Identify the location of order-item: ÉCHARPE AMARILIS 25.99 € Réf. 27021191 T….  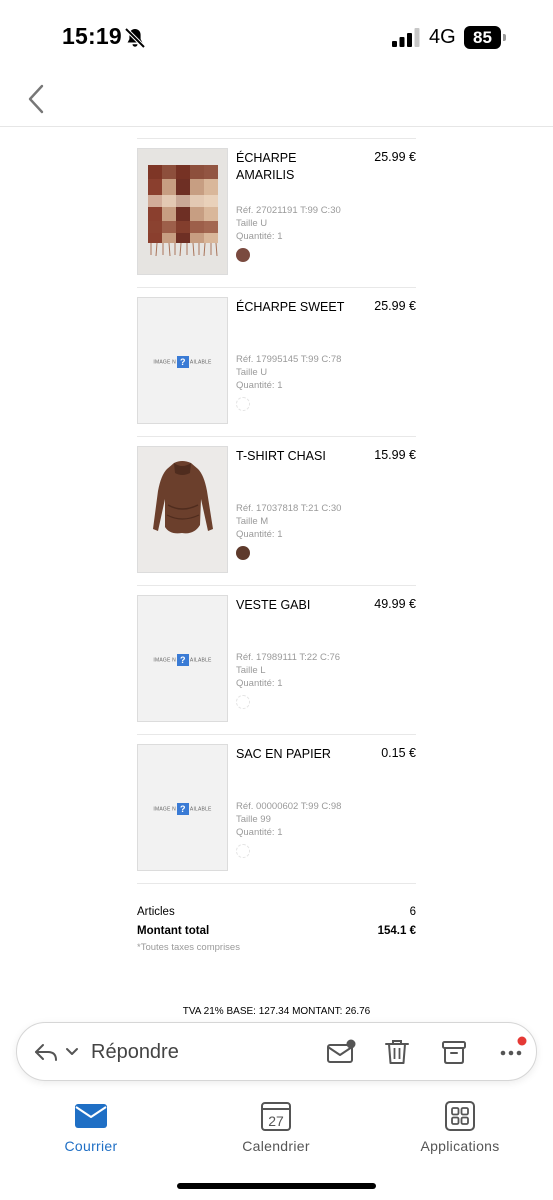
(276, 212).